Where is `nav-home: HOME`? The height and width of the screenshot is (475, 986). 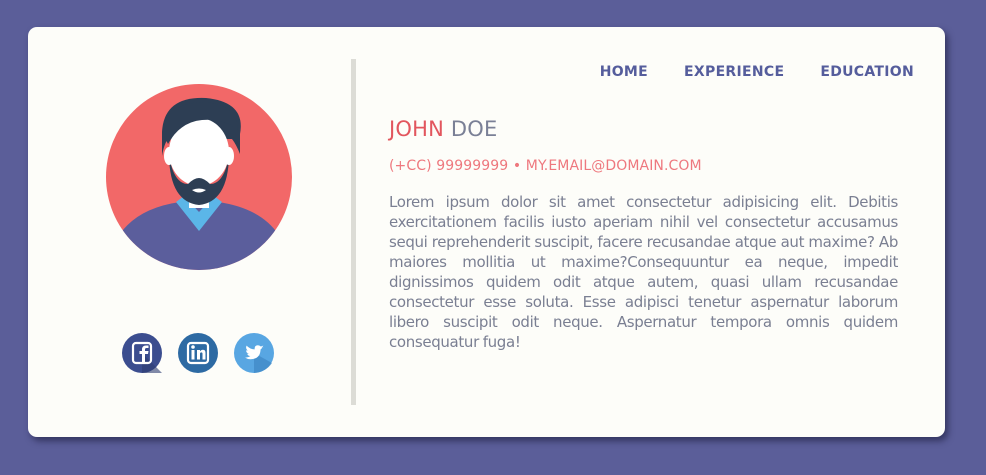 nav-home: HOME is located at coordinates (624, 72).